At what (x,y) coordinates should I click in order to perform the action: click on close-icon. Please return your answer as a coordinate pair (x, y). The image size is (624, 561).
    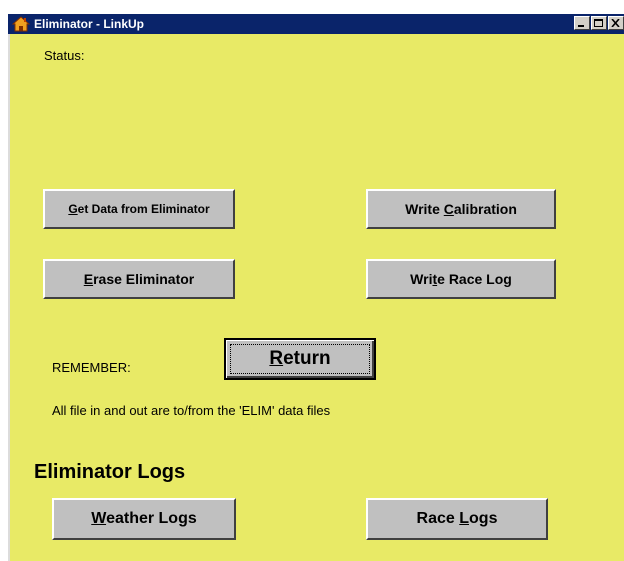
    Looking at the image, I should click on (616, 23).